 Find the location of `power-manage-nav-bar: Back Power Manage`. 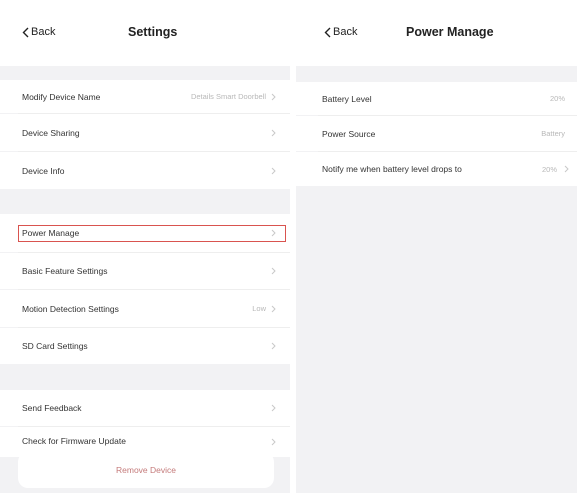

power-manage-nav-bar: Back Power Manage is located at coordinates (436, 33).